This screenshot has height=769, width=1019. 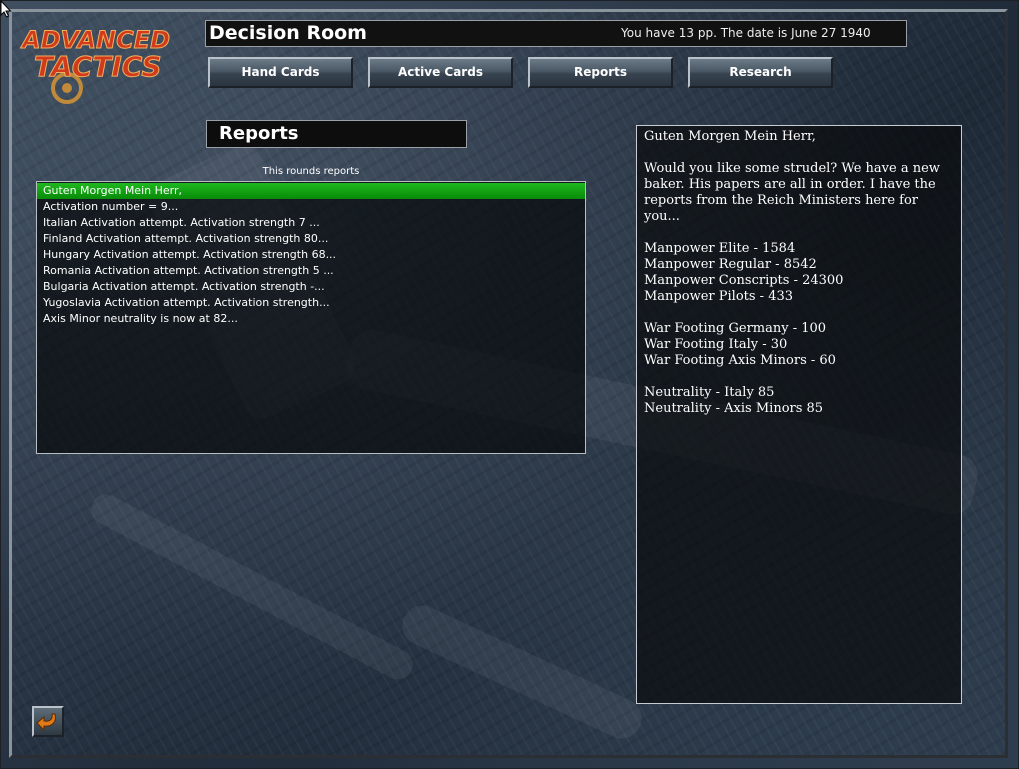 What do you see at coordinates (440, 72) in the screenshot?
I see `active-cards-button: Active Cards` at bounding box center [440, 72].